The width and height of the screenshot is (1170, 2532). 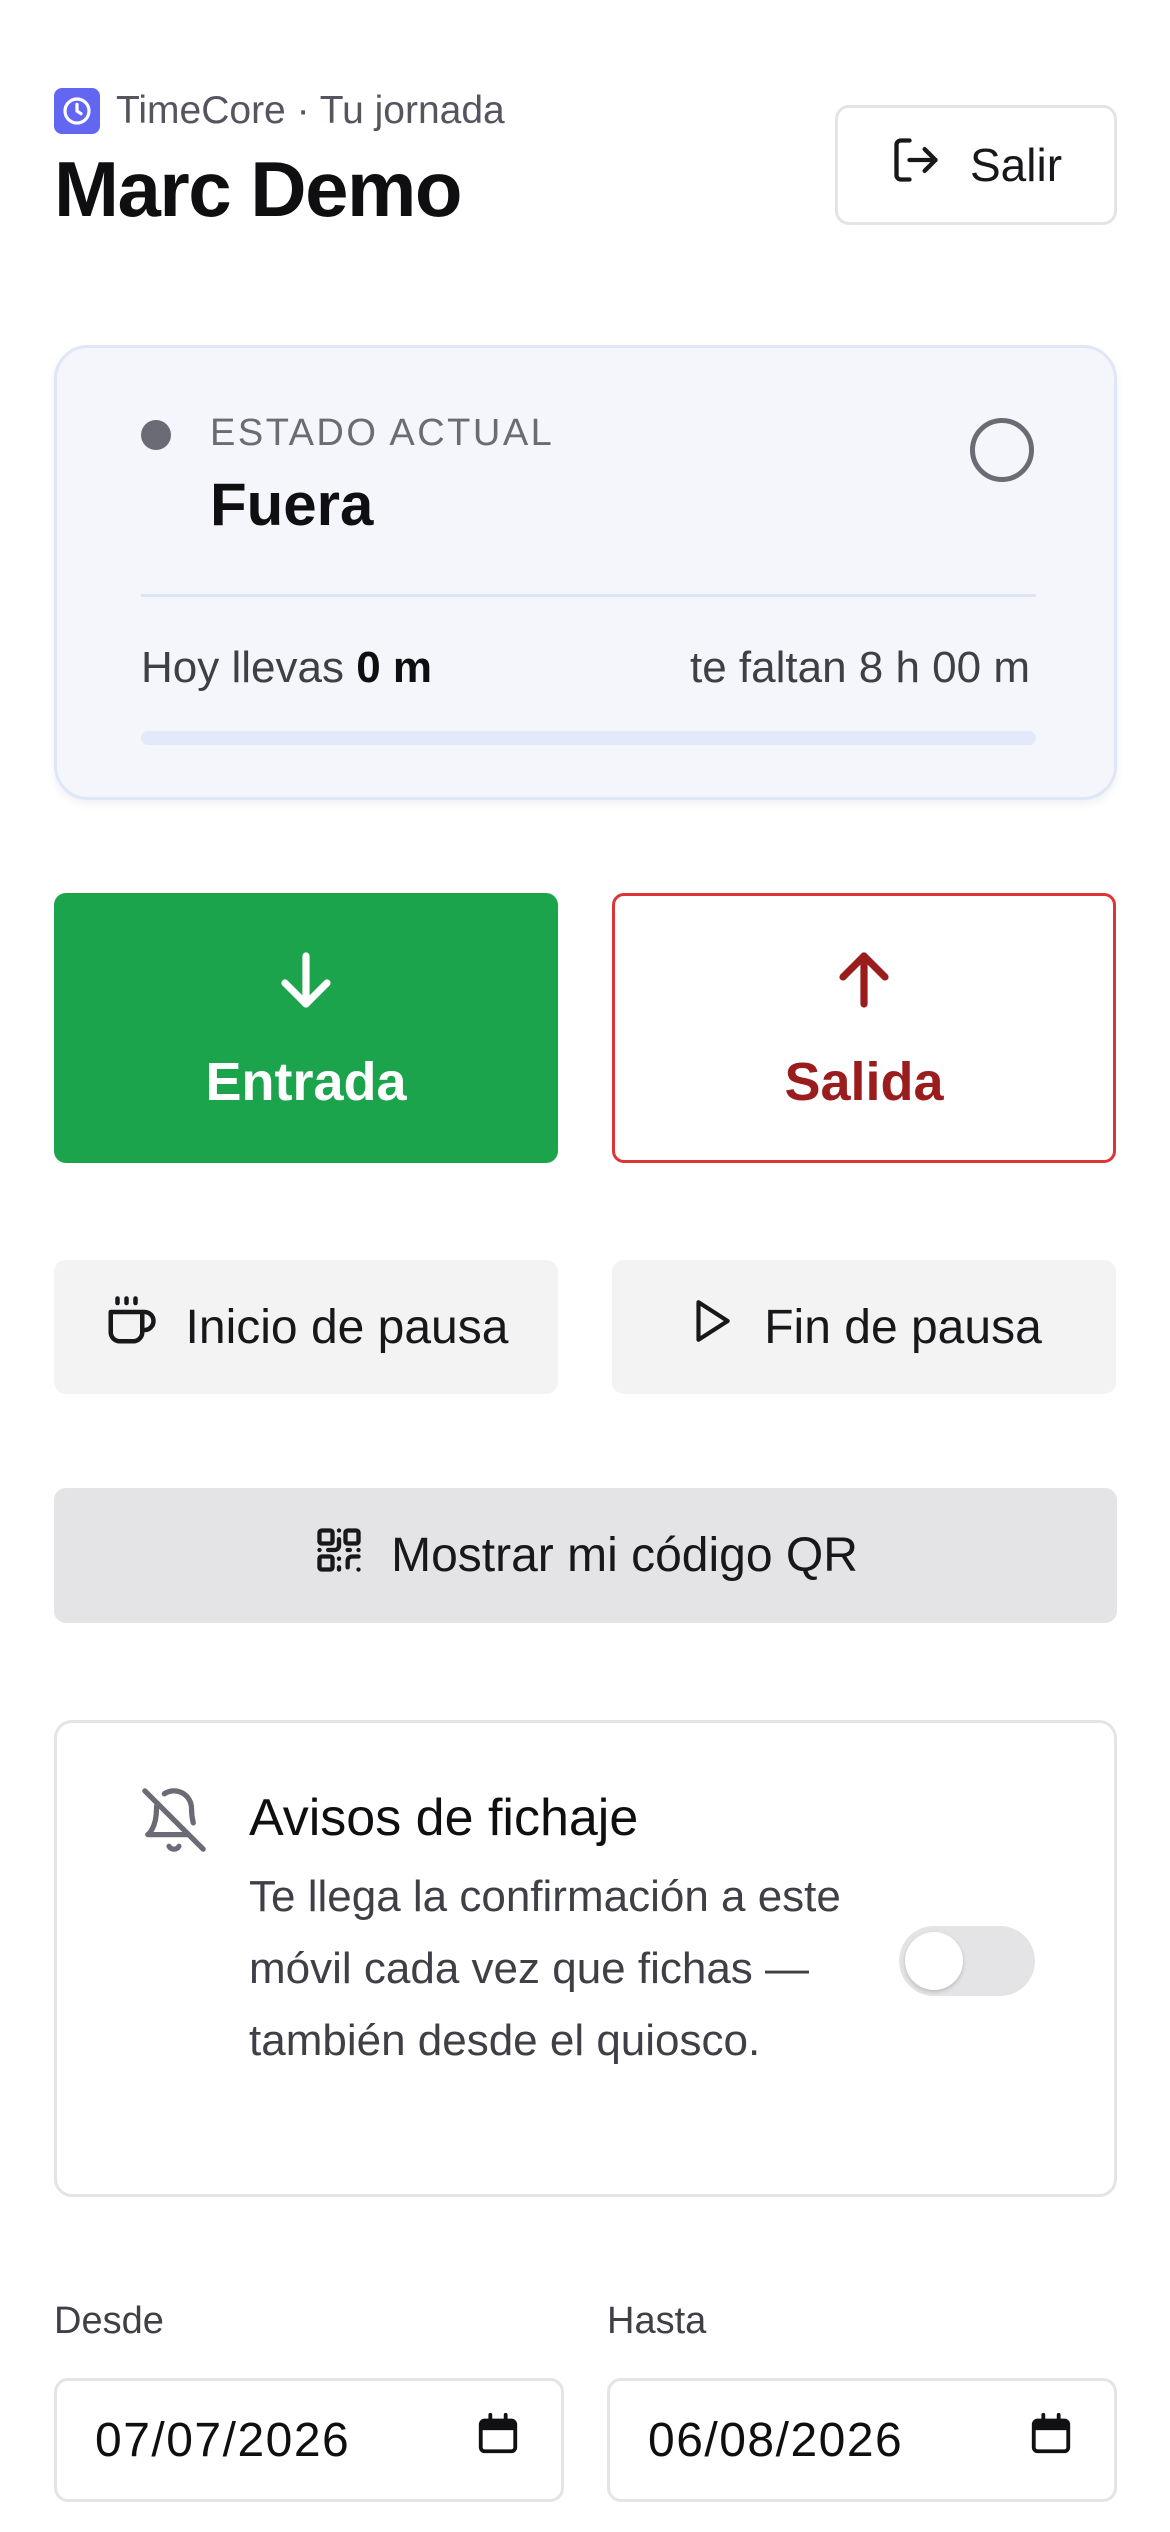 What do you see at coordinates (916, 165) in the screenshot?
I see `logout-icon` at bounding box center [916, 165].